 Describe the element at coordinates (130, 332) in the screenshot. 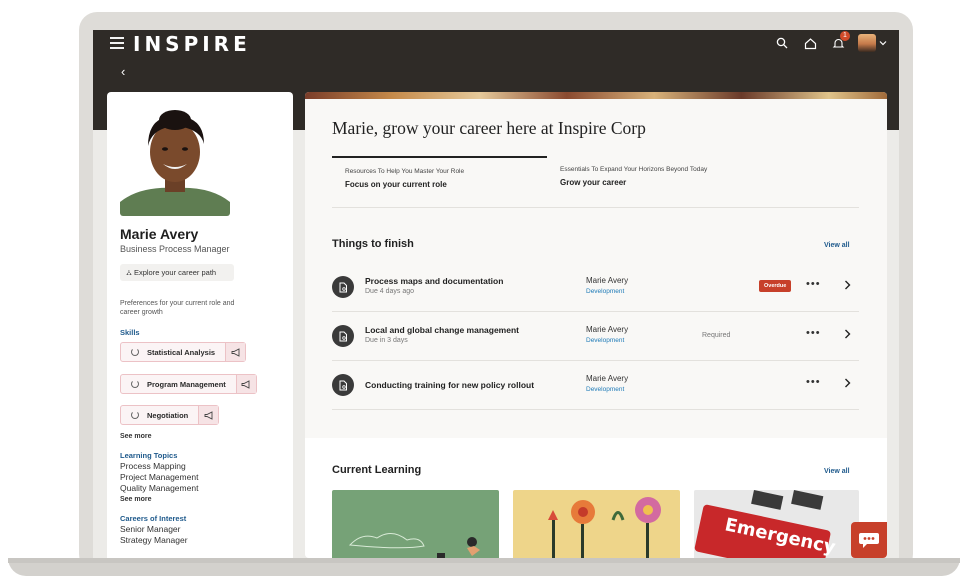

I see `skills-label: Skills` at that location.